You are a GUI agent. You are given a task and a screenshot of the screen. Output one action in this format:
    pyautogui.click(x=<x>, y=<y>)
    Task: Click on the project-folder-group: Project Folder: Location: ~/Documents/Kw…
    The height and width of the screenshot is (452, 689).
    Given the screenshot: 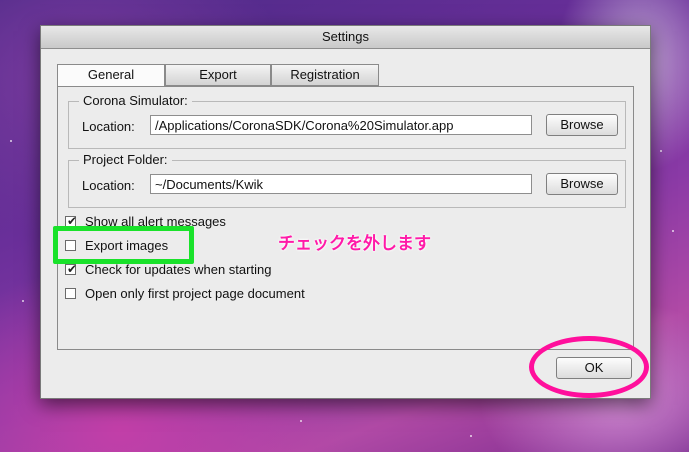 What is the action you would take?
    pyautogui.click(x=347, y=180)
    